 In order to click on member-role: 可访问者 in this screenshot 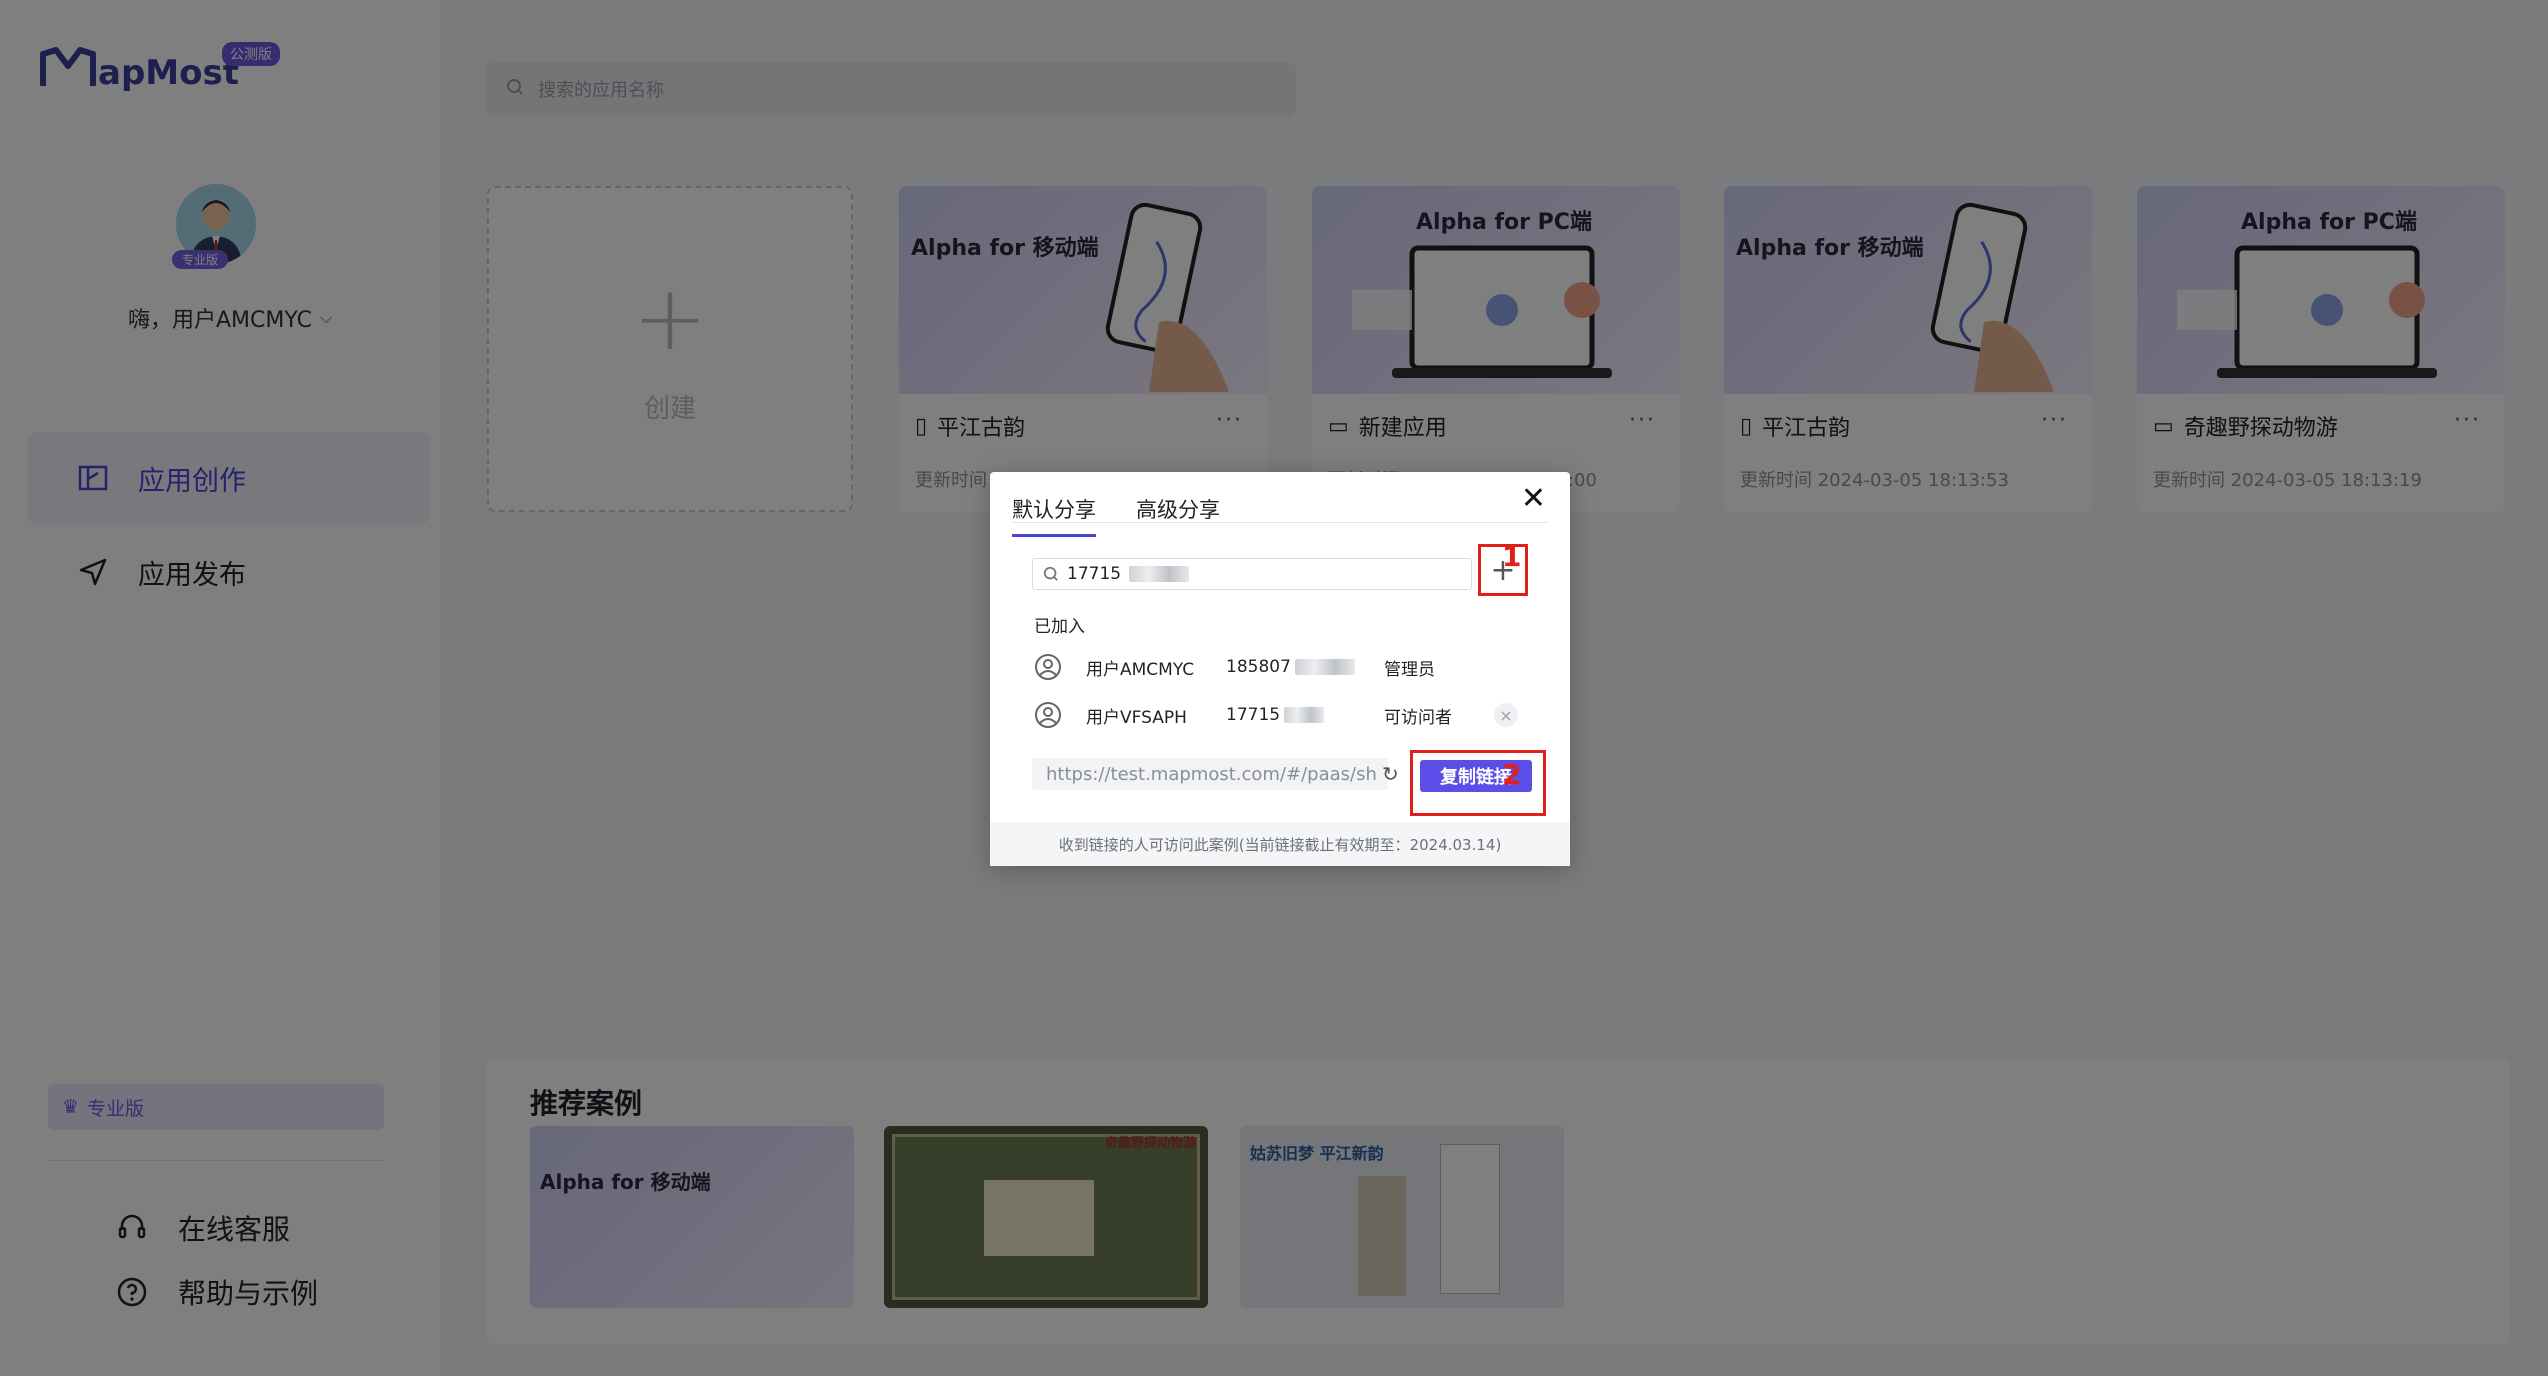, I will do `click(1418, 717)`.